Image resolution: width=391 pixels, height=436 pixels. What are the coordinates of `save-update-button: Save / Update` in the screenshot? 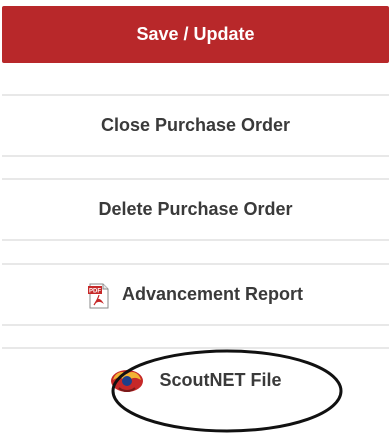 It's located at (195, 34).